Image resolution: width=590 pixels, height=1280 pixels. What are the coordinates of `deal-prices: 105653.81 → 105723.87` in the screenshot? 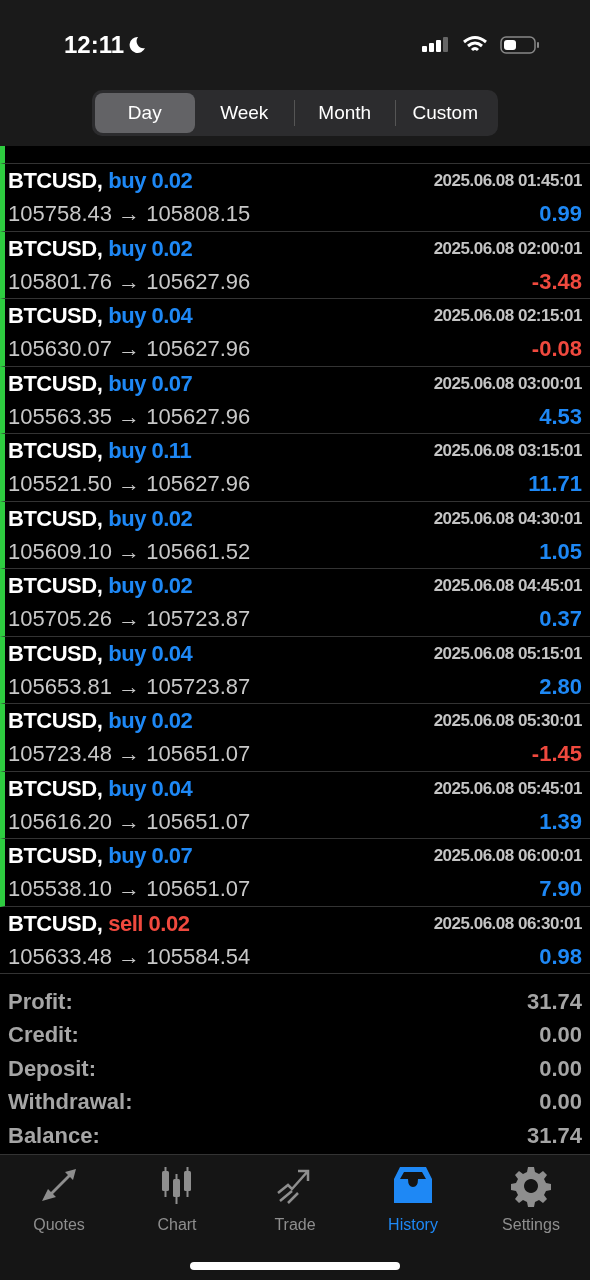 It's located at (129, 686).